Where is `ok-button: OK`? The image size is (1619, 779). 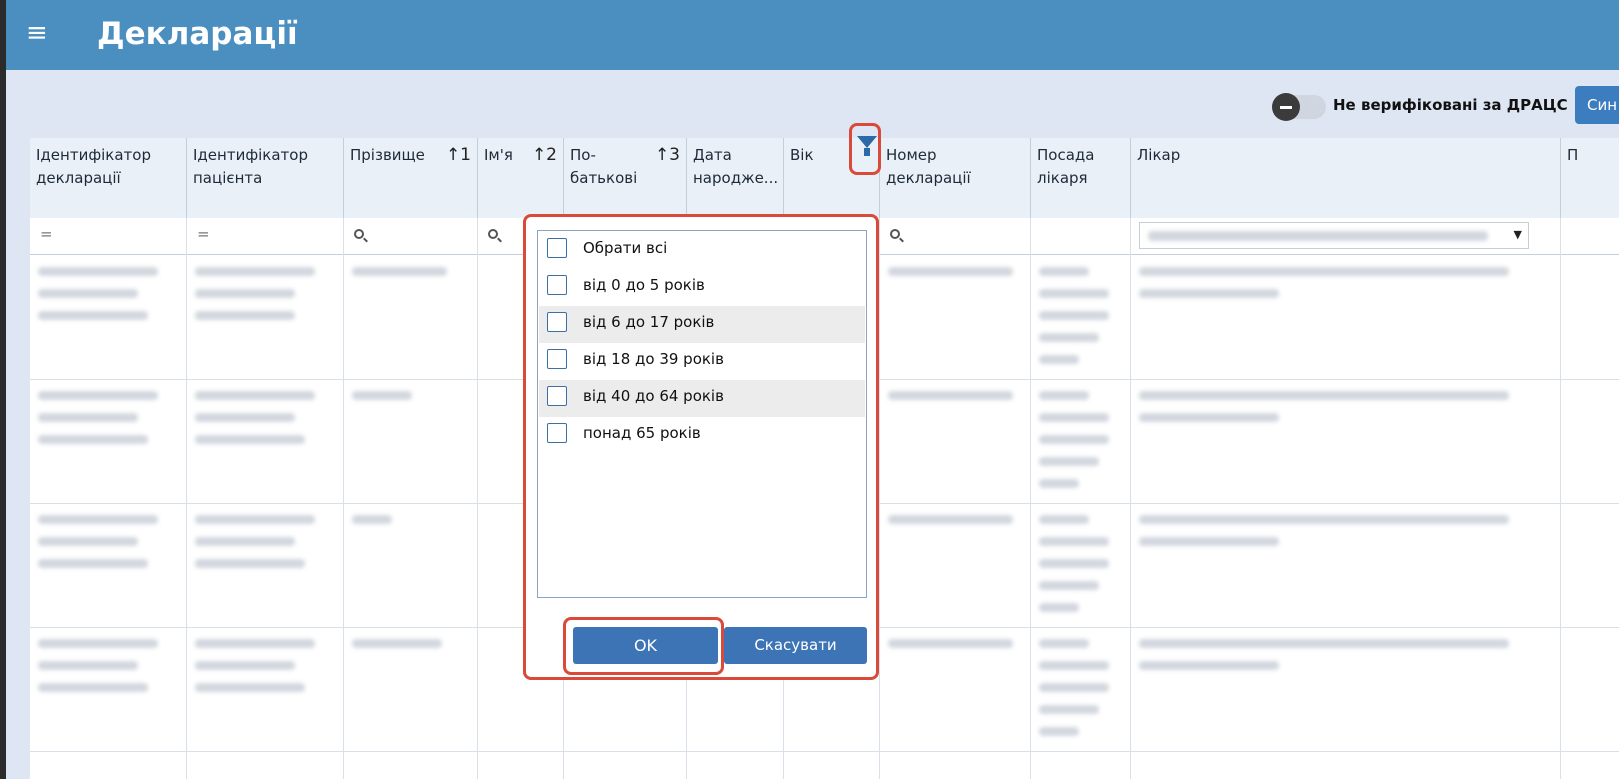 ok-button: OK is located at coordinates (645, 645).